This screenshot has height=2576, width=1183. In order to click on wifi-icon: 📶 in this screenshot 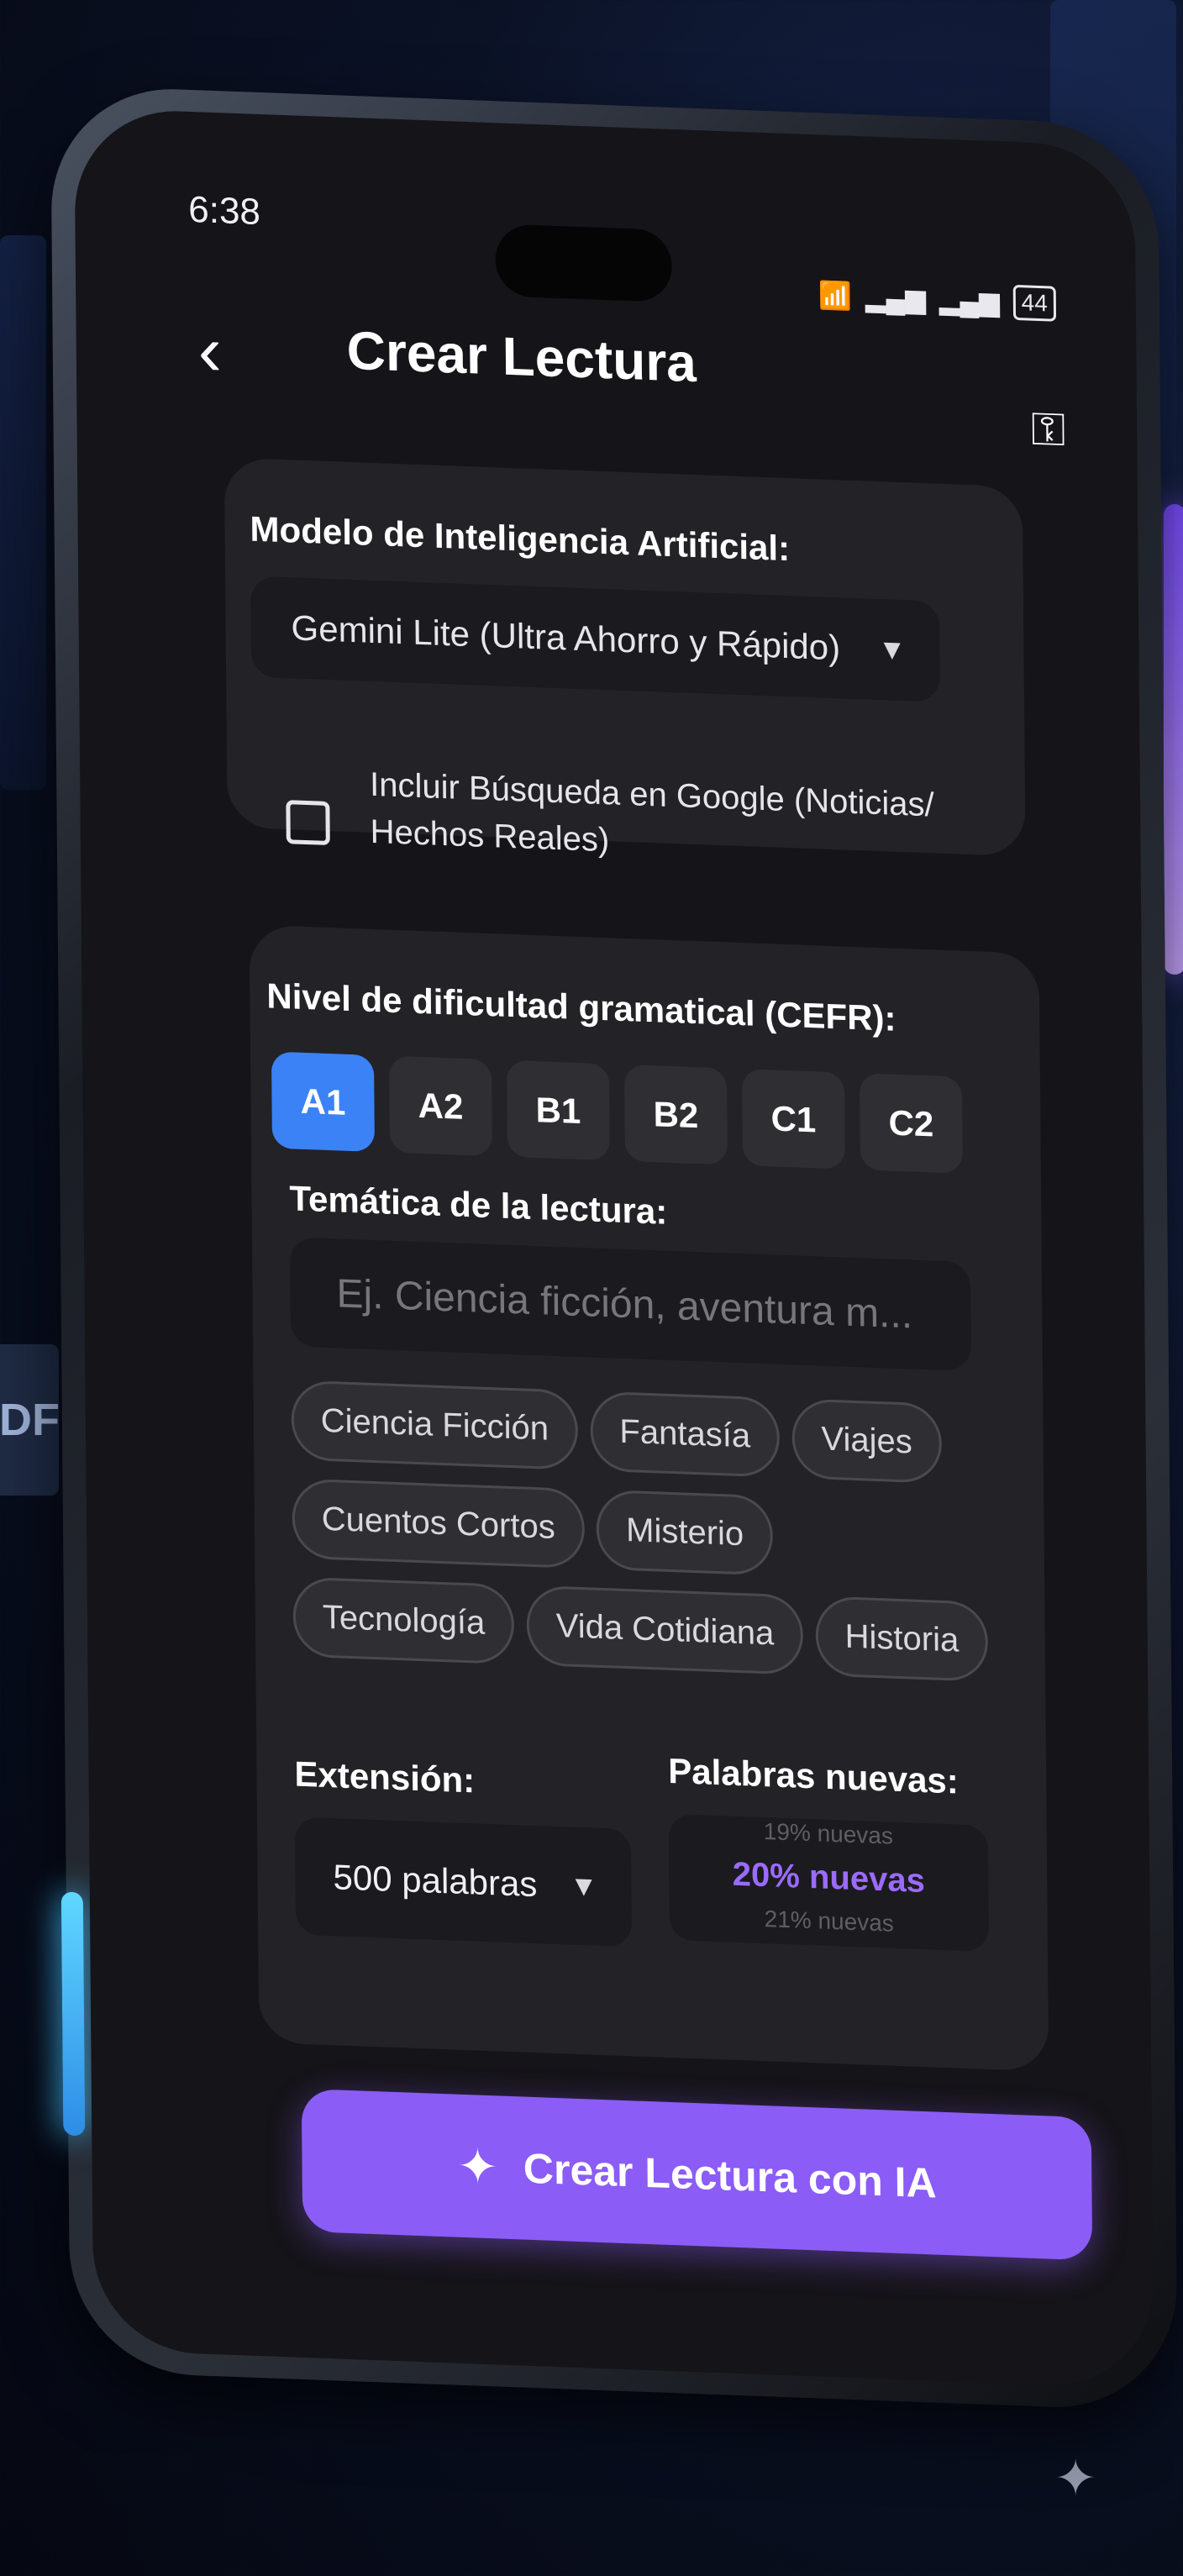, I will do `click(835, 296)`.